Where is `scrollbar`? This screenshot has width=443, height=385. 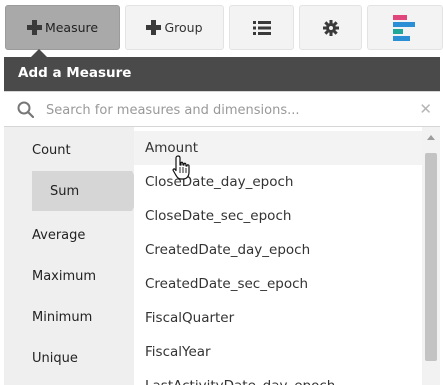
scrollbar is located at coordinates (431, 256).